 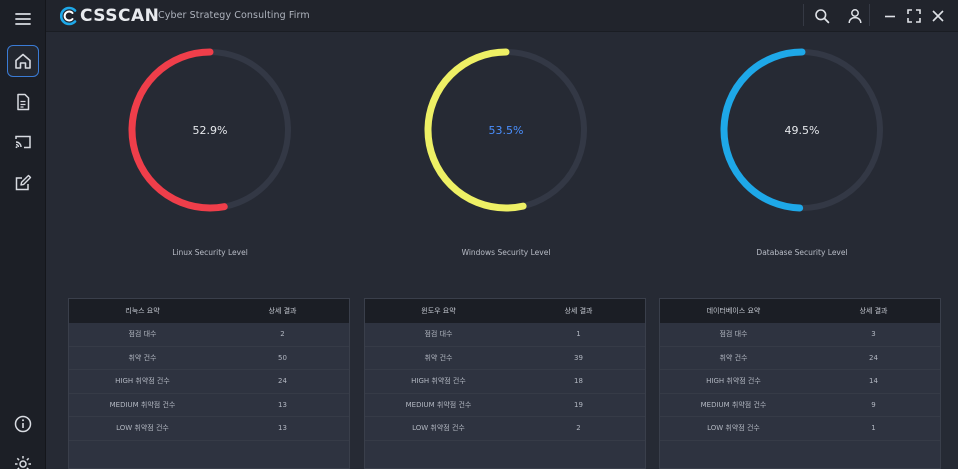 What do you see at coordinates (234, 15) in the screenshot?
I see `firm-name: Cyber Strategy Consulting Firm` at bounding box center [234, 15].